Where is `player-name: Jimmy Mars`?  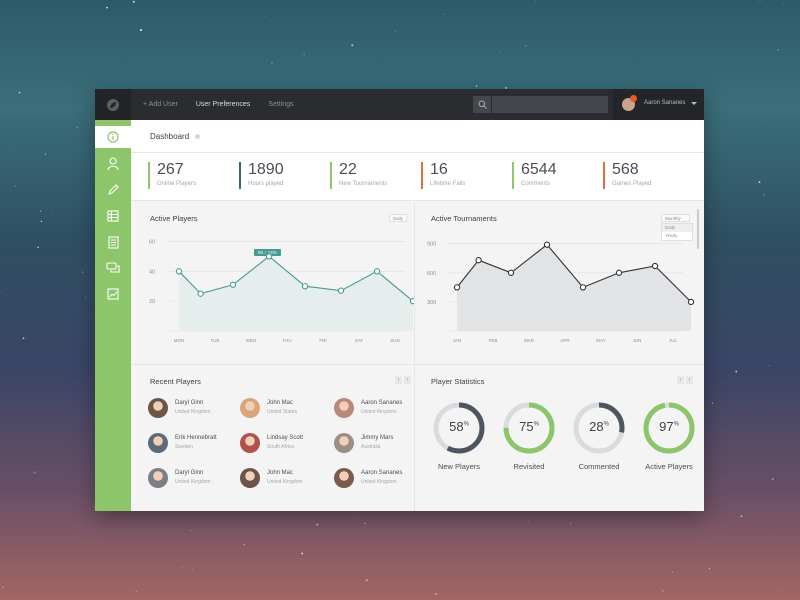
player-name: Jimmy Mars is located at coordinates (377, 438).